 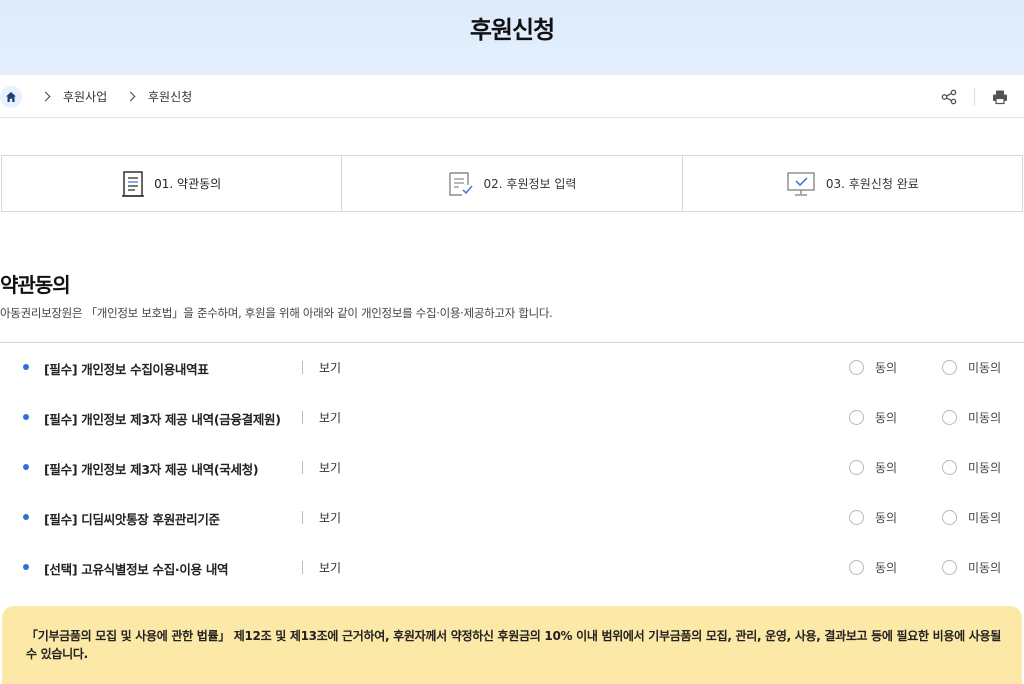 What do you see at coordinates (512, 368) in the screenshot?
I see `list-item: [필수] 개인정보 수집이용내역표 보기 동의 미동의` at bounding box center [512, 368].